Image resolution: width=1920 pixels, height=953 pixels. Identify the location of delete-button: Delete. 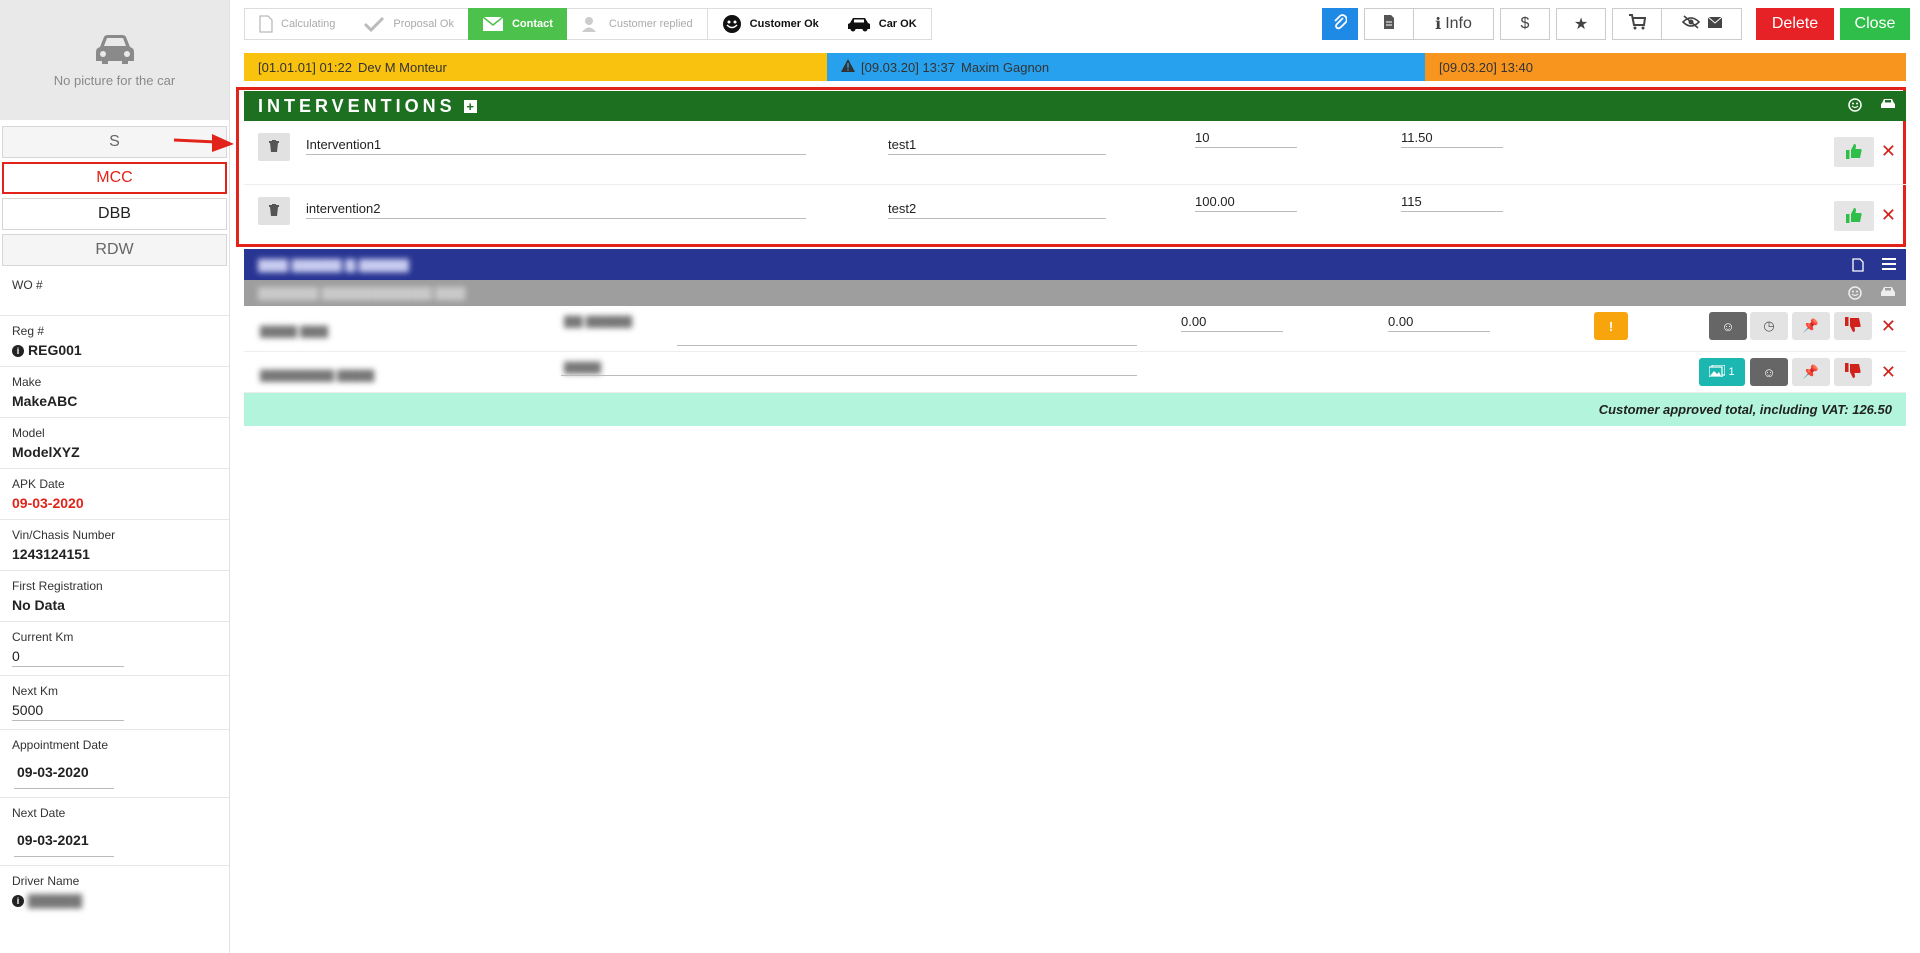
(1795, 24).